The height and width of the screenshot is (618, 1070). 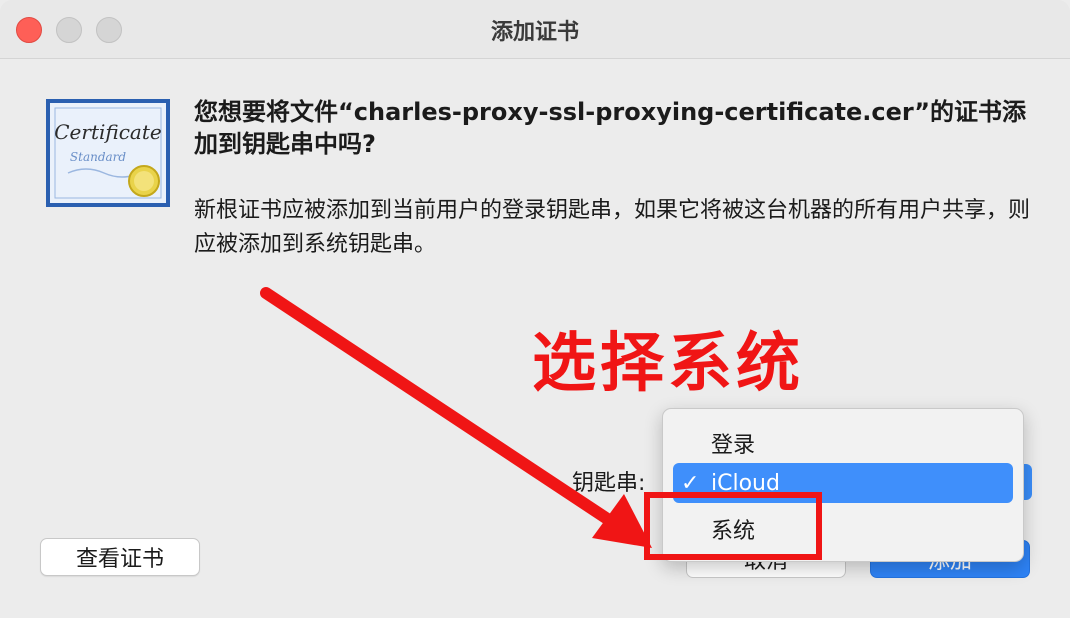 What do you see at coordinates (107, 132) in the screenshot?
I see `certificate-title-text: Certificate` at bounding box center [107, 132].